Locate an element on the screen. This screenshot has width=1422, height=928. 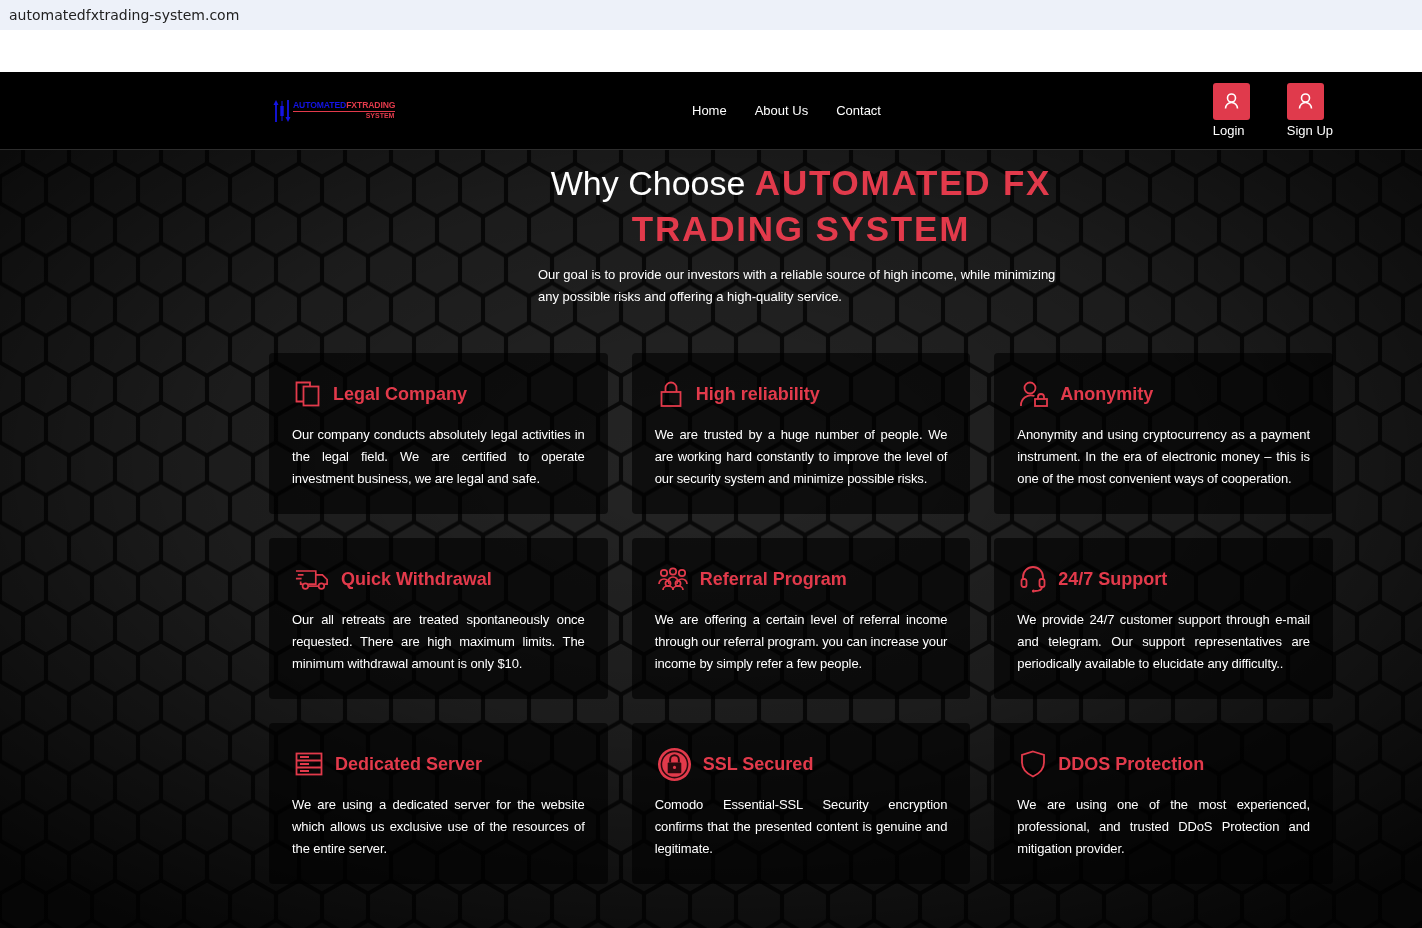
nav-link: Home is located at coordinates (709, 110).